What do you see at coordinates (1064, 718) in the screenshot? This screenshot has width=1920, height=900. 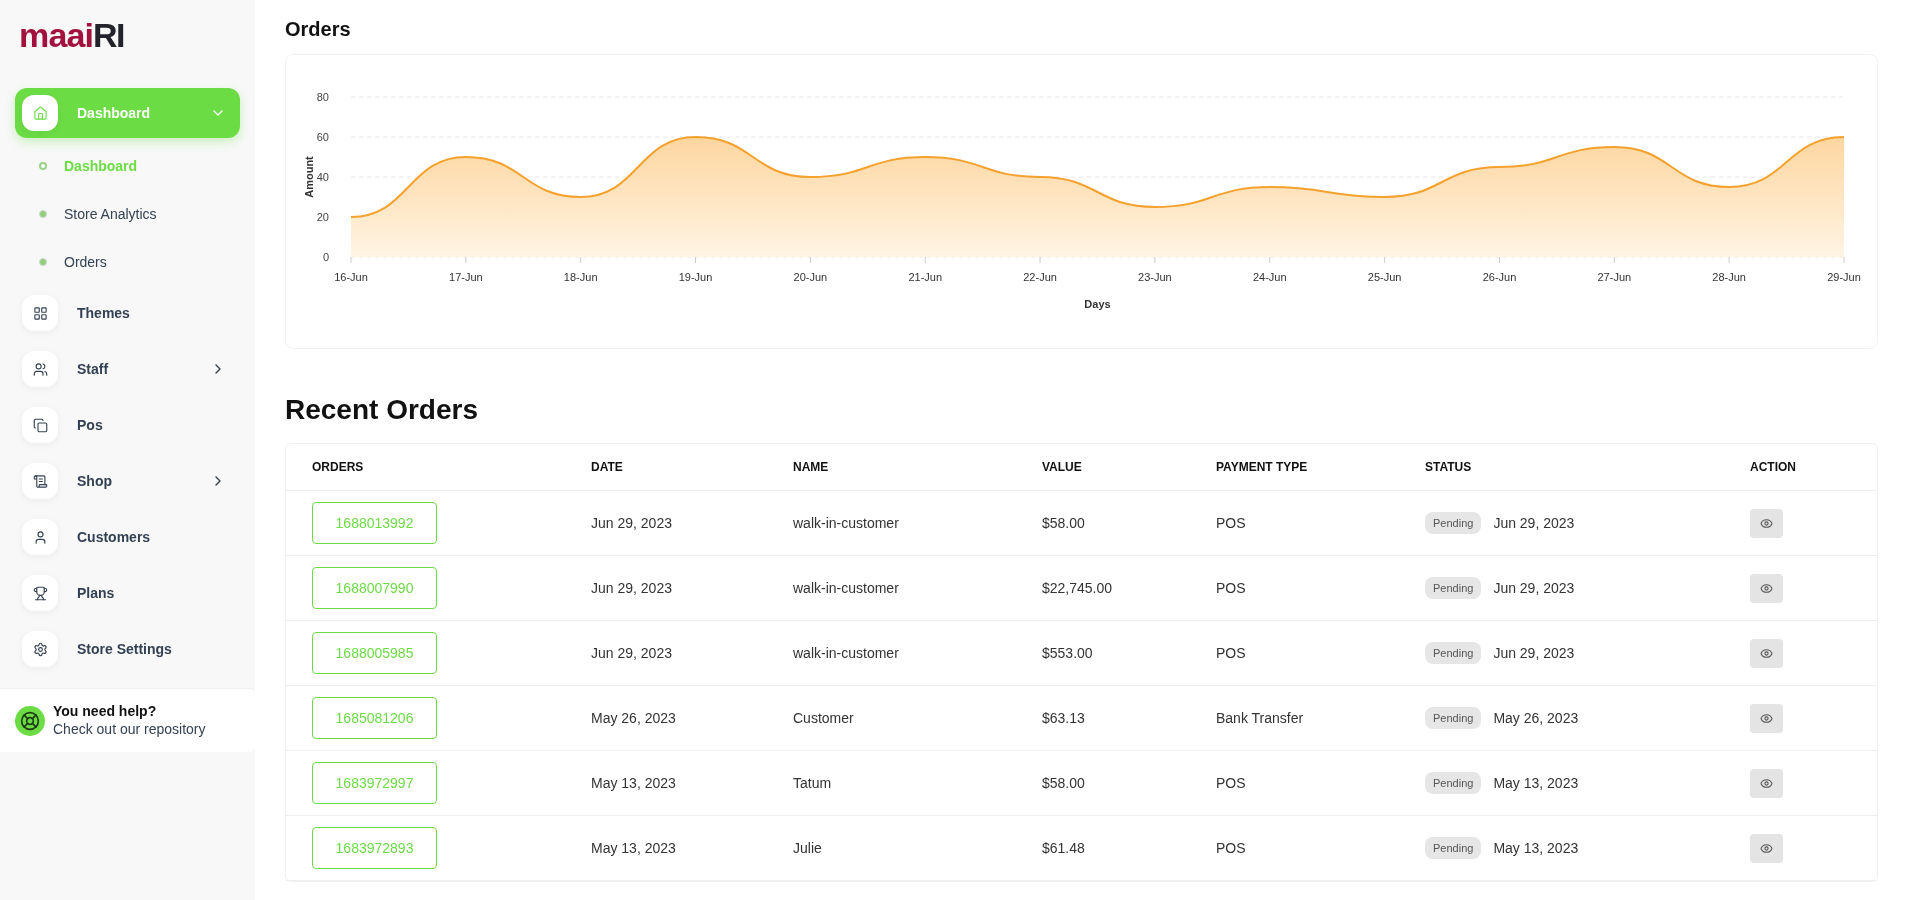 I see `table-cell-text: $63.13` at bounding box center [1064, 718].